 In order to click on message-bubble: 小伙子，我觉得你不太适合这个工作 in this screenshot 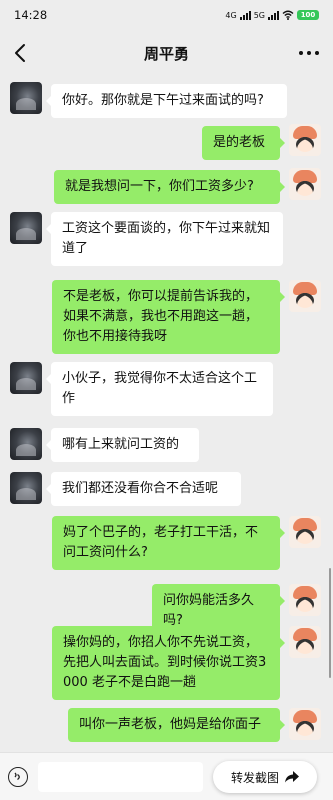, I will do `click(159, 389)`.